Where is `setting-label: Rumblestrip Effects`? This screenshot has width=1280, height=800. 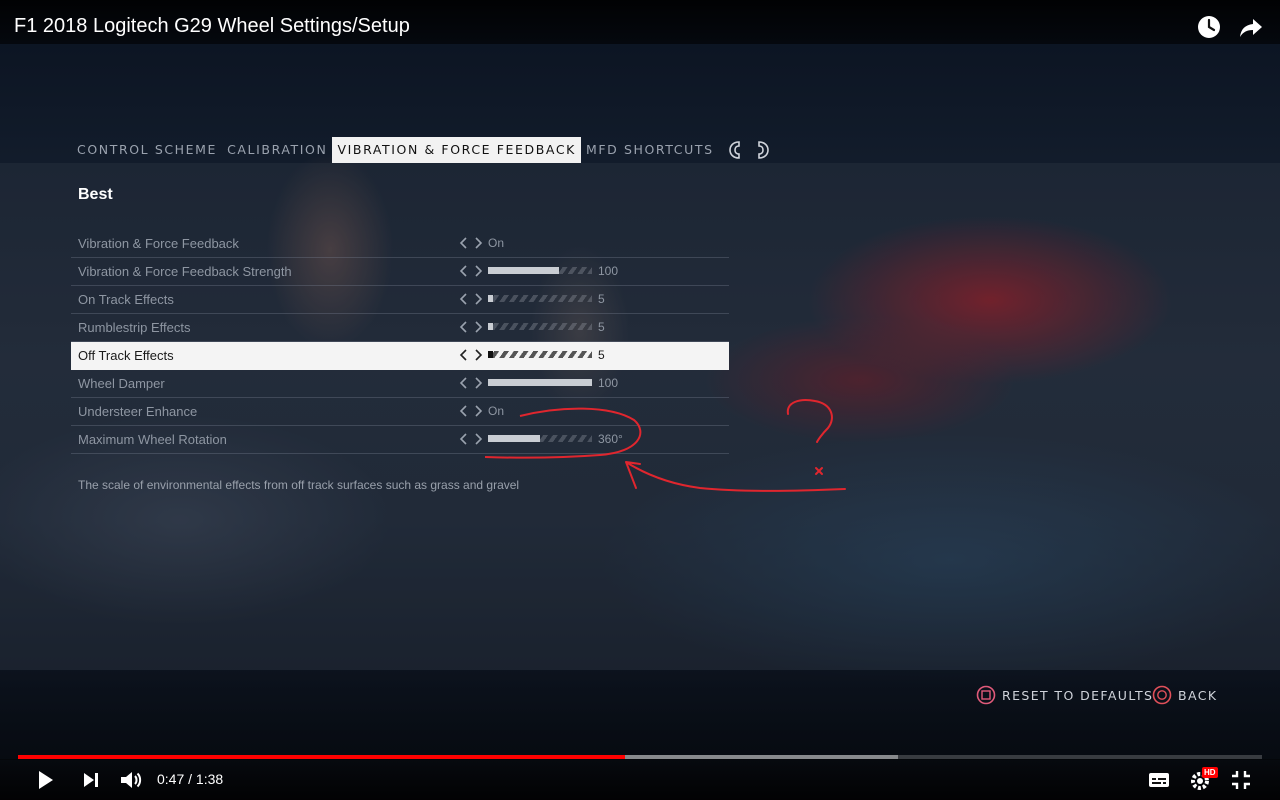
setting-label: Rumblestrip Effects is located at coordinates (134, 327).